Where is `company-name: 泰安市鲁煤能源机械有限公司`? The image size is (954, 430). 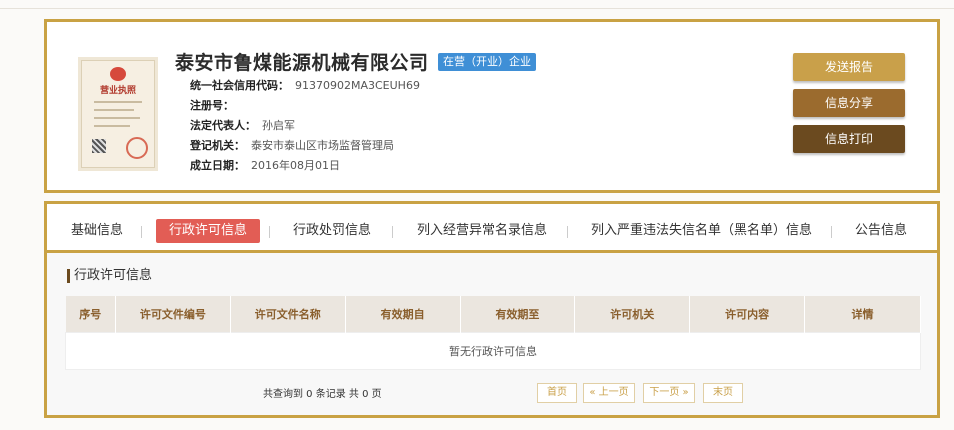 company-name: 泰安市鲁煤能源机械有限公司 is located at coordinates (302, 63).